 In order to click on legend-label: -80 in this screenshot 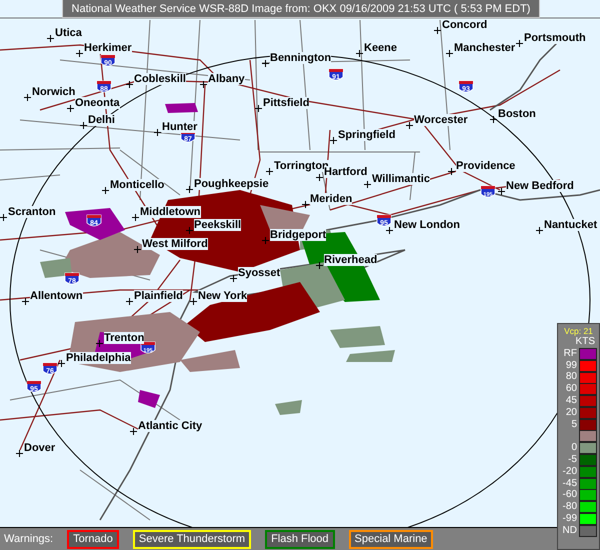, I will do `click(569, 507)`.